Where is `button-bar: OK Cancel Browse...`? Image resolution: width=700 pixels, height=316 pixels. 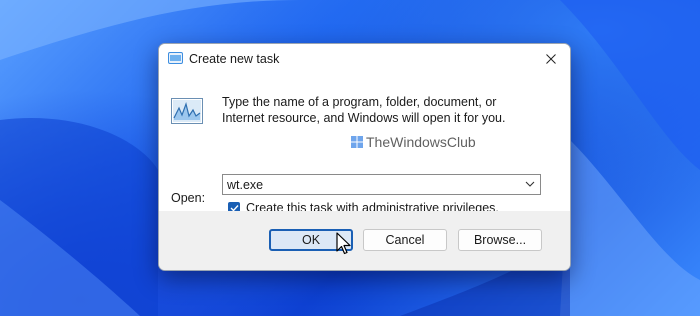
button-bar: OK Cancel Browse... is located at coordinates (364, 240).